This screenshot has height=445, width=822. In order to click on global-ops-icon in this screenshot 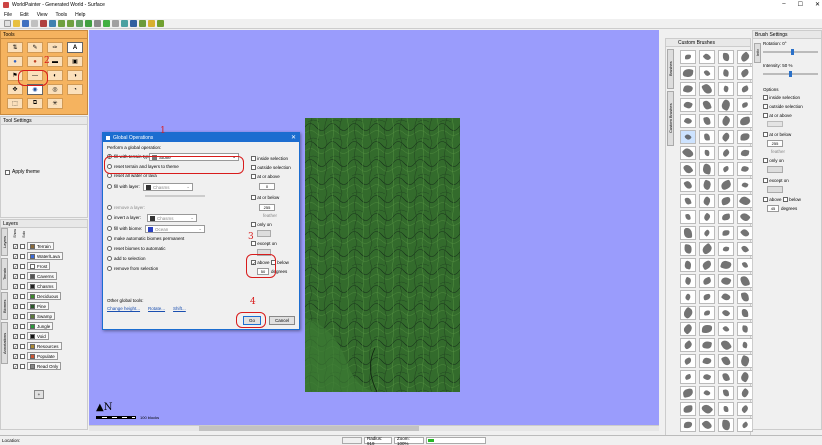, I will do `click(133, 23)`.